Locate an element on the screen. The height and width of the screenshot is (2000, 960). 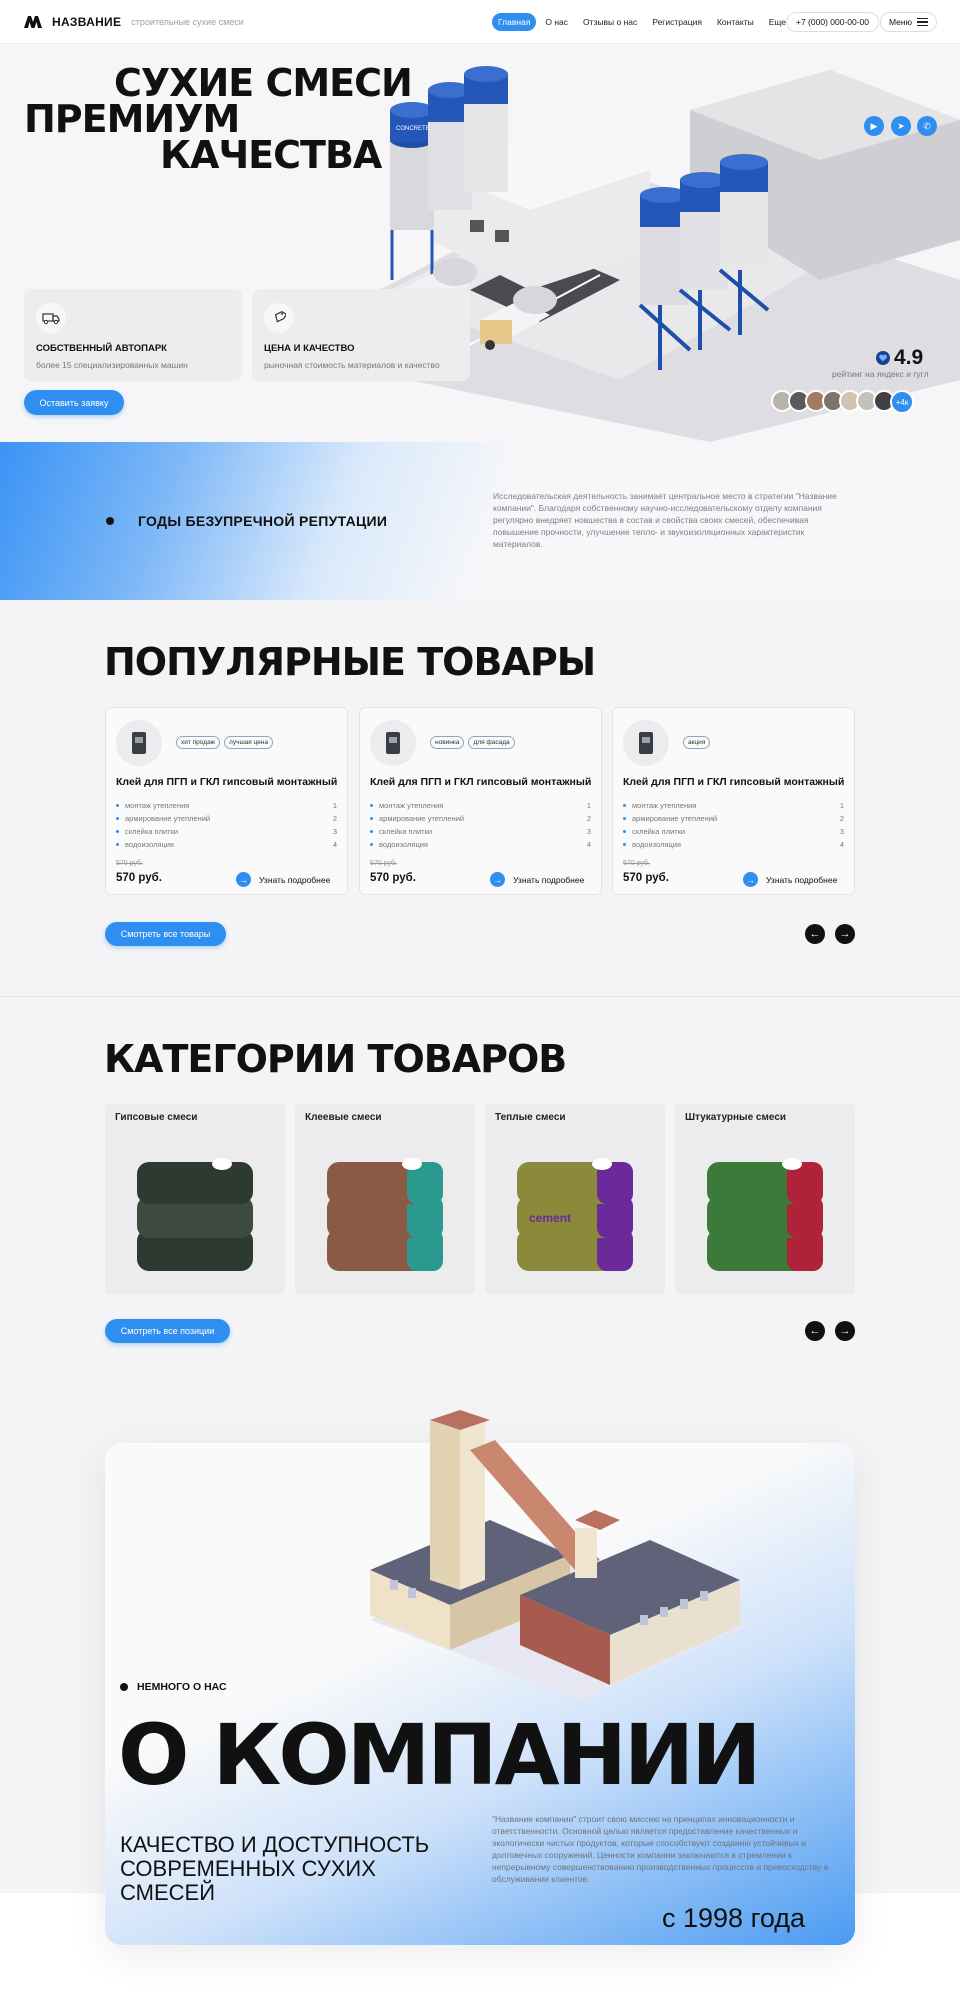
product-tag: акция is located at coordinates (697, 742).